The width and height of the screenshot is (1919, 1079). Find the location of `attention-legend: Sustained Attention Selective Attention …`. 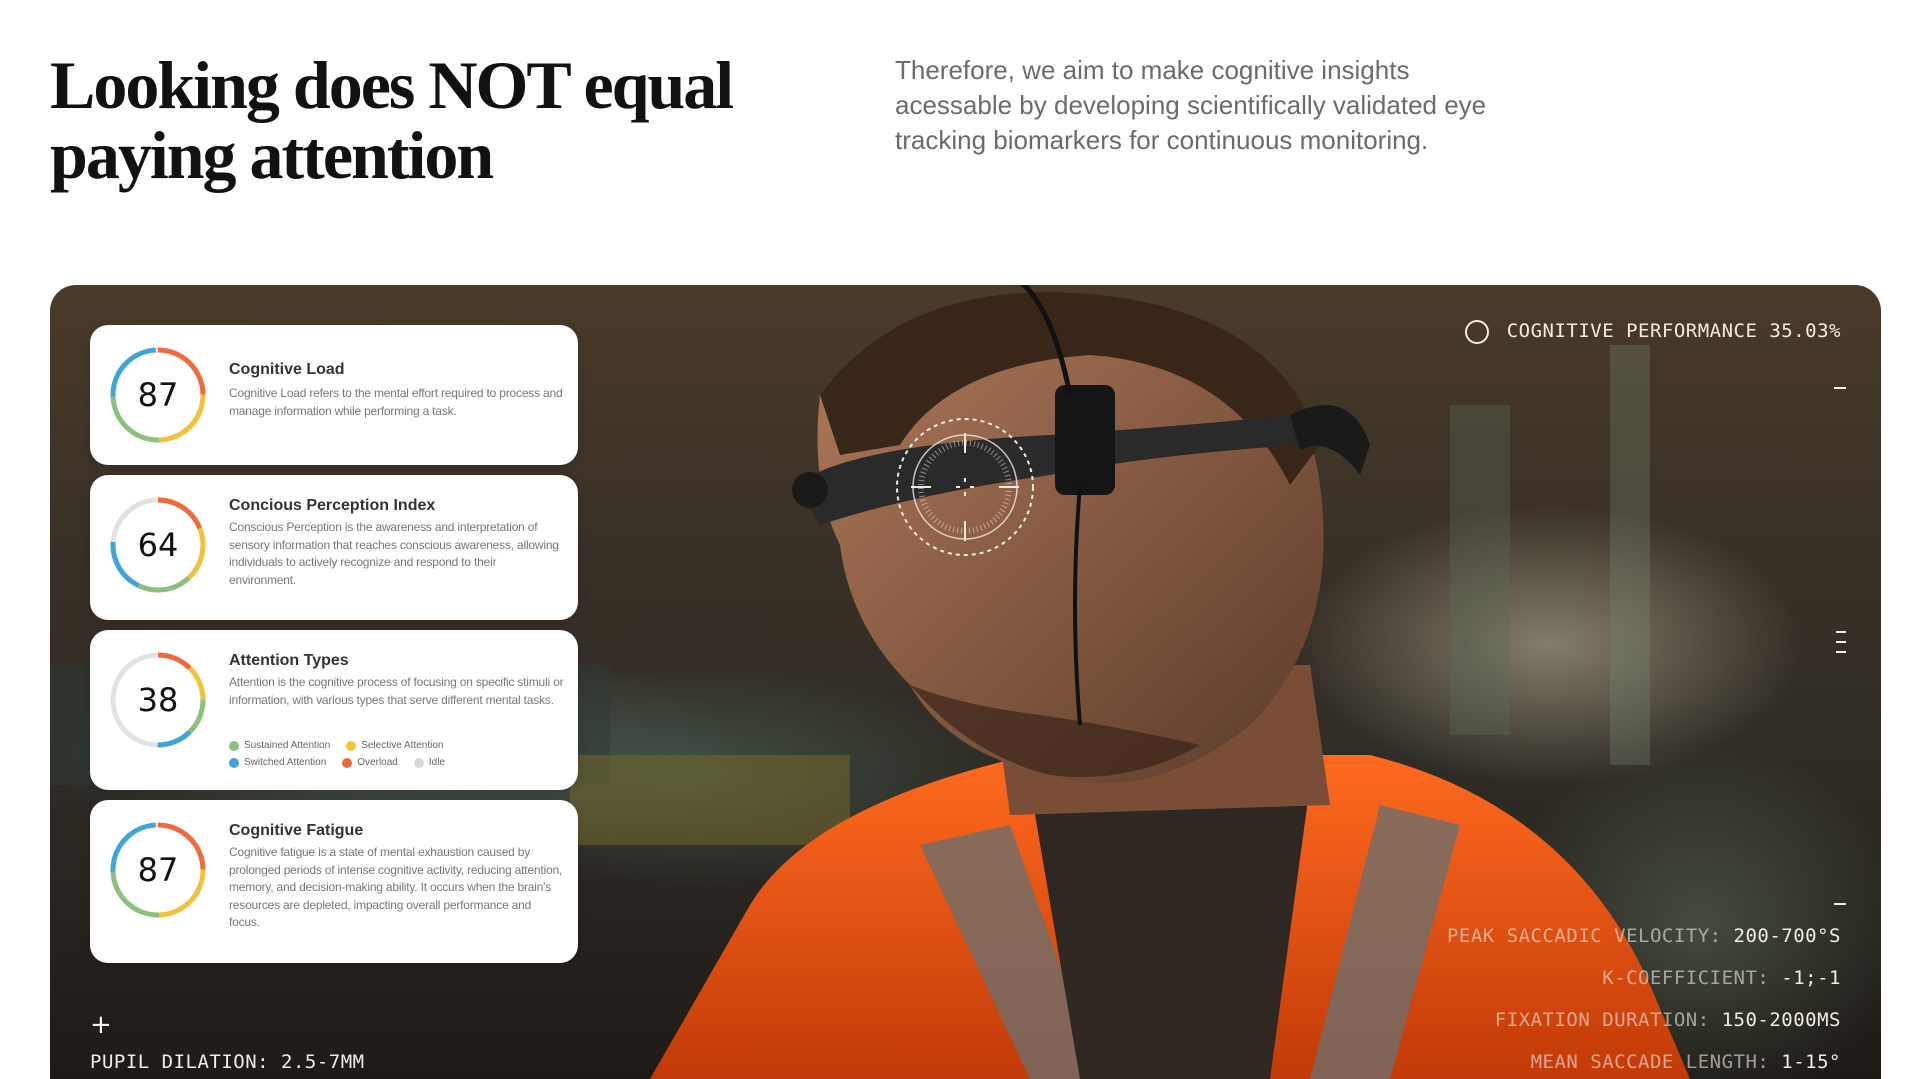

attention-legend: Sustained Attention Selective Attention … is located at coordinates (399, 757).